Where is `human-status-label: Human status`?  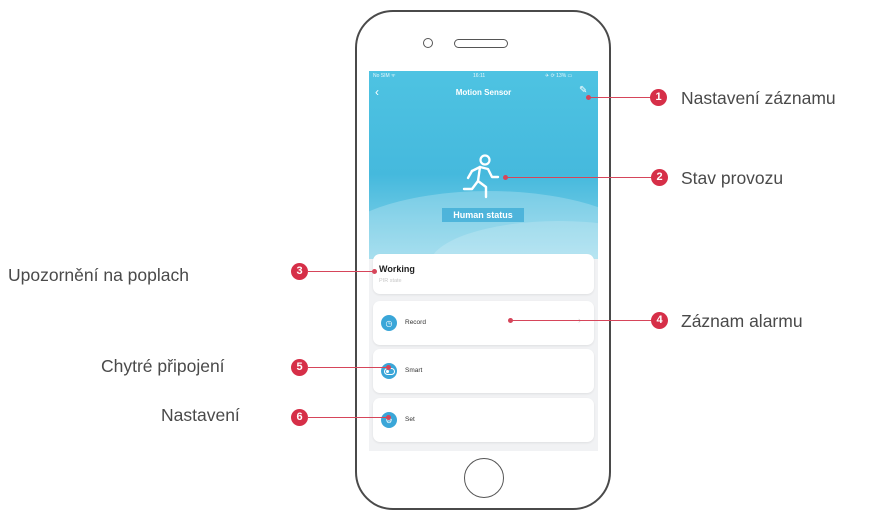
human-status-label: Human status is located at coordinates (483, 215).